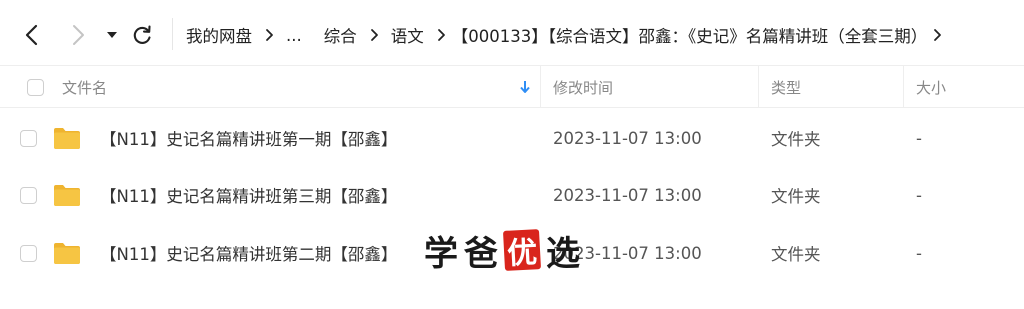  I want to click on watermark-seal: 优, so click(522, 250).